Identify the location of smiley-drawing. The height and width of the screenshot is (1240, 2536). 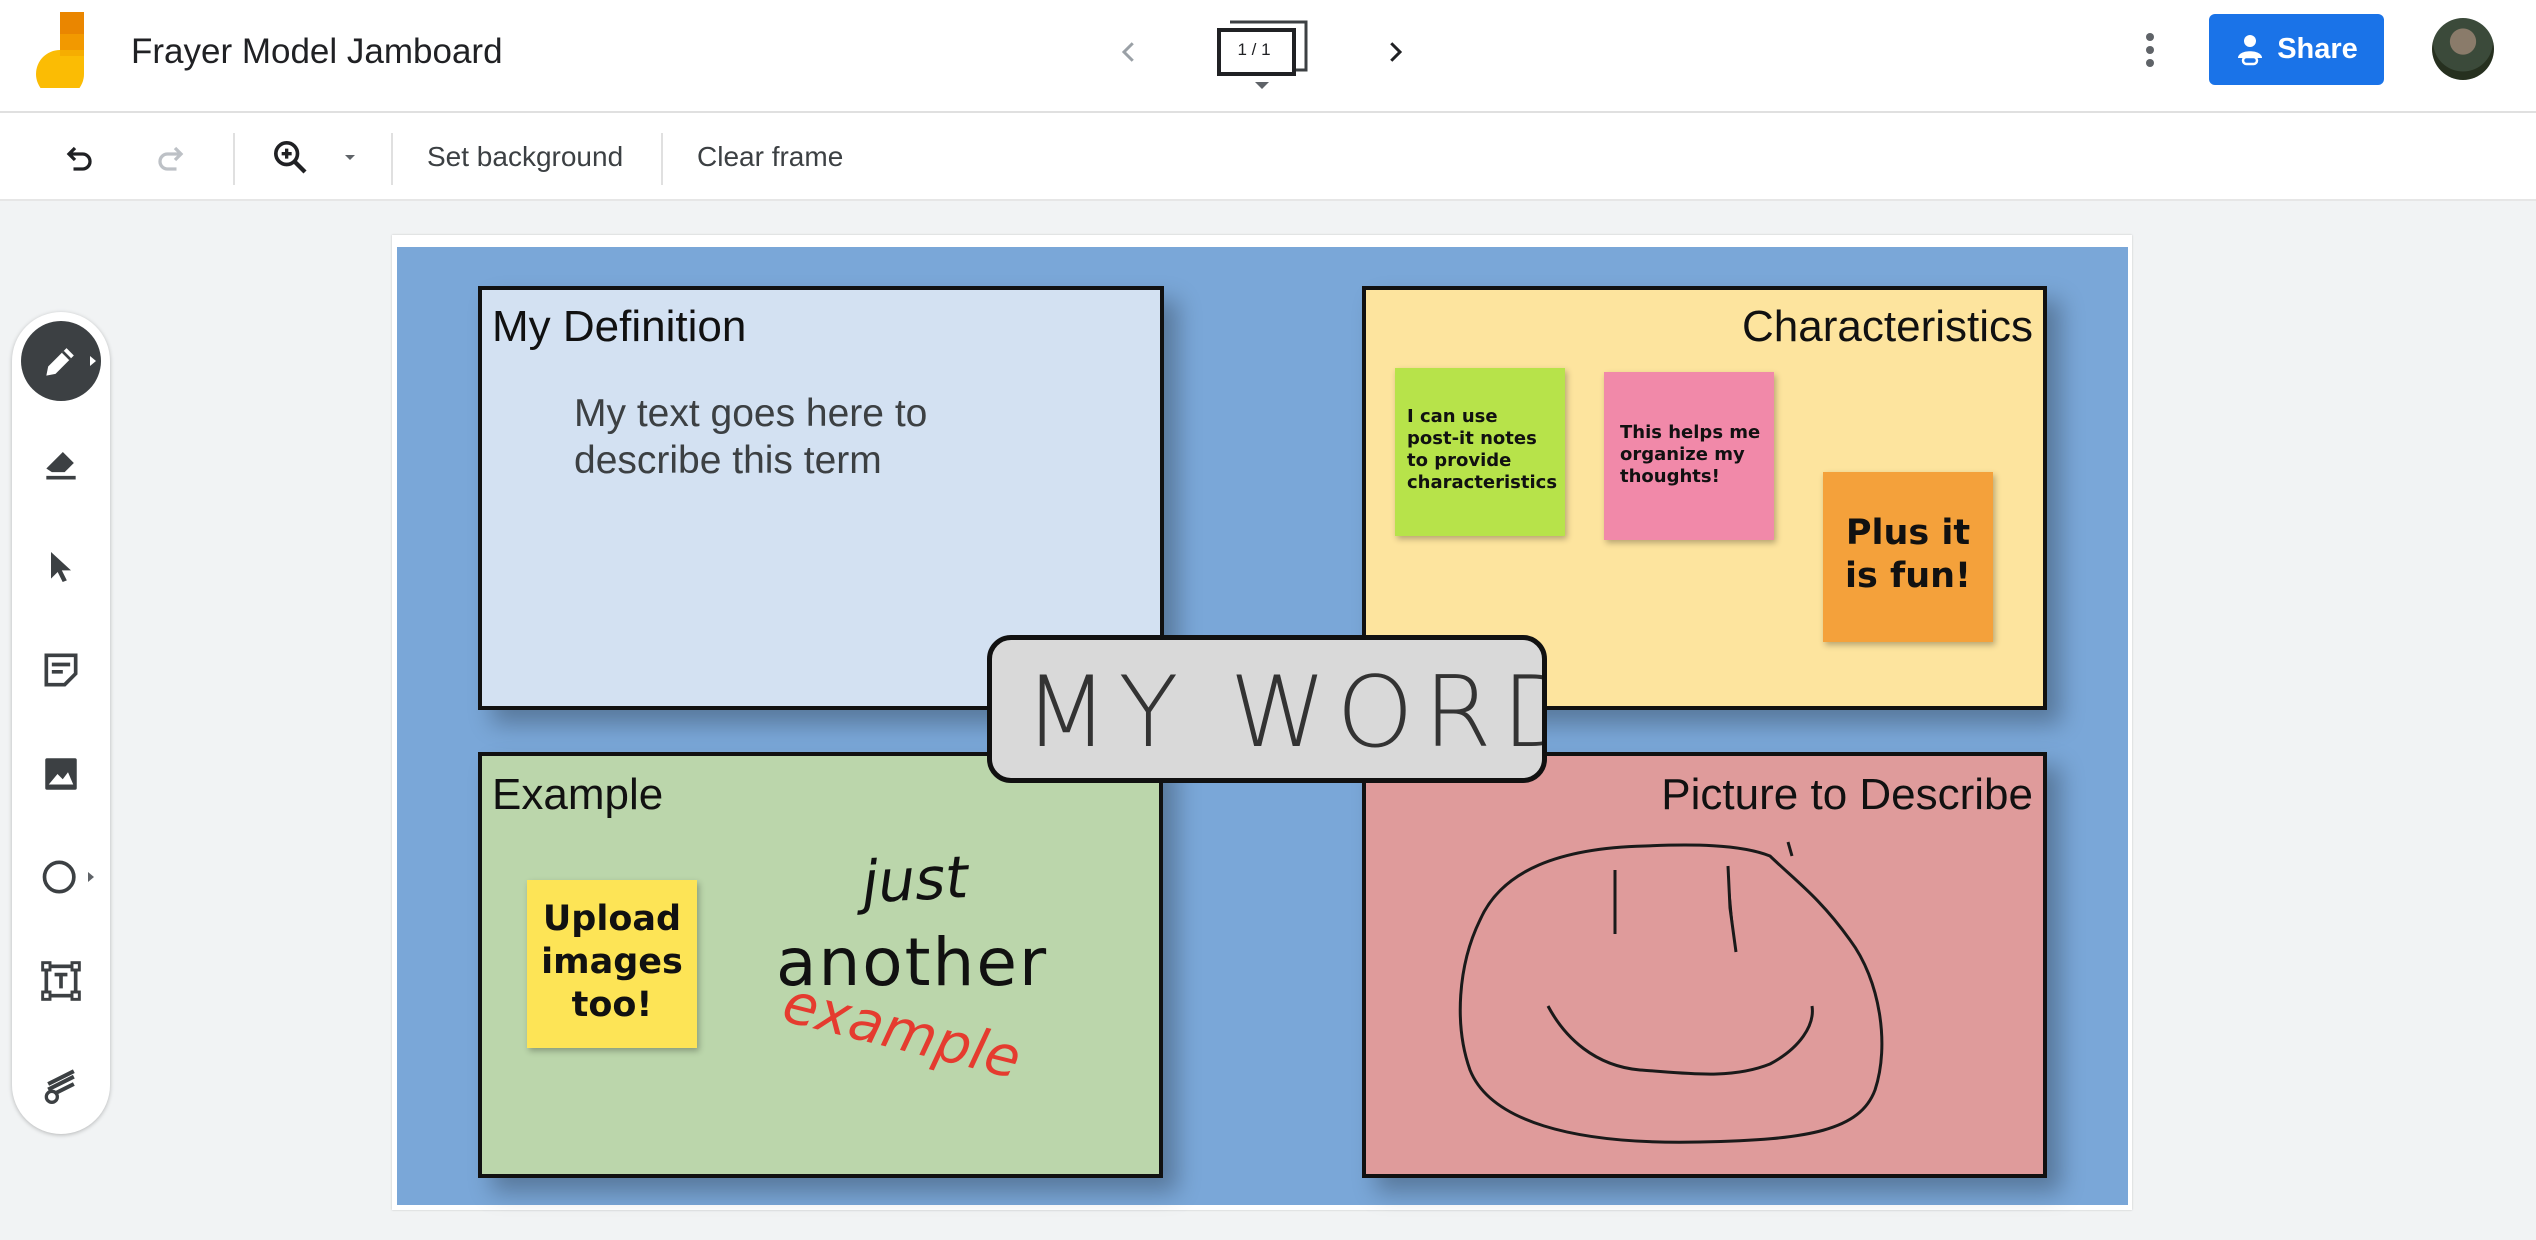
(1690, 995).